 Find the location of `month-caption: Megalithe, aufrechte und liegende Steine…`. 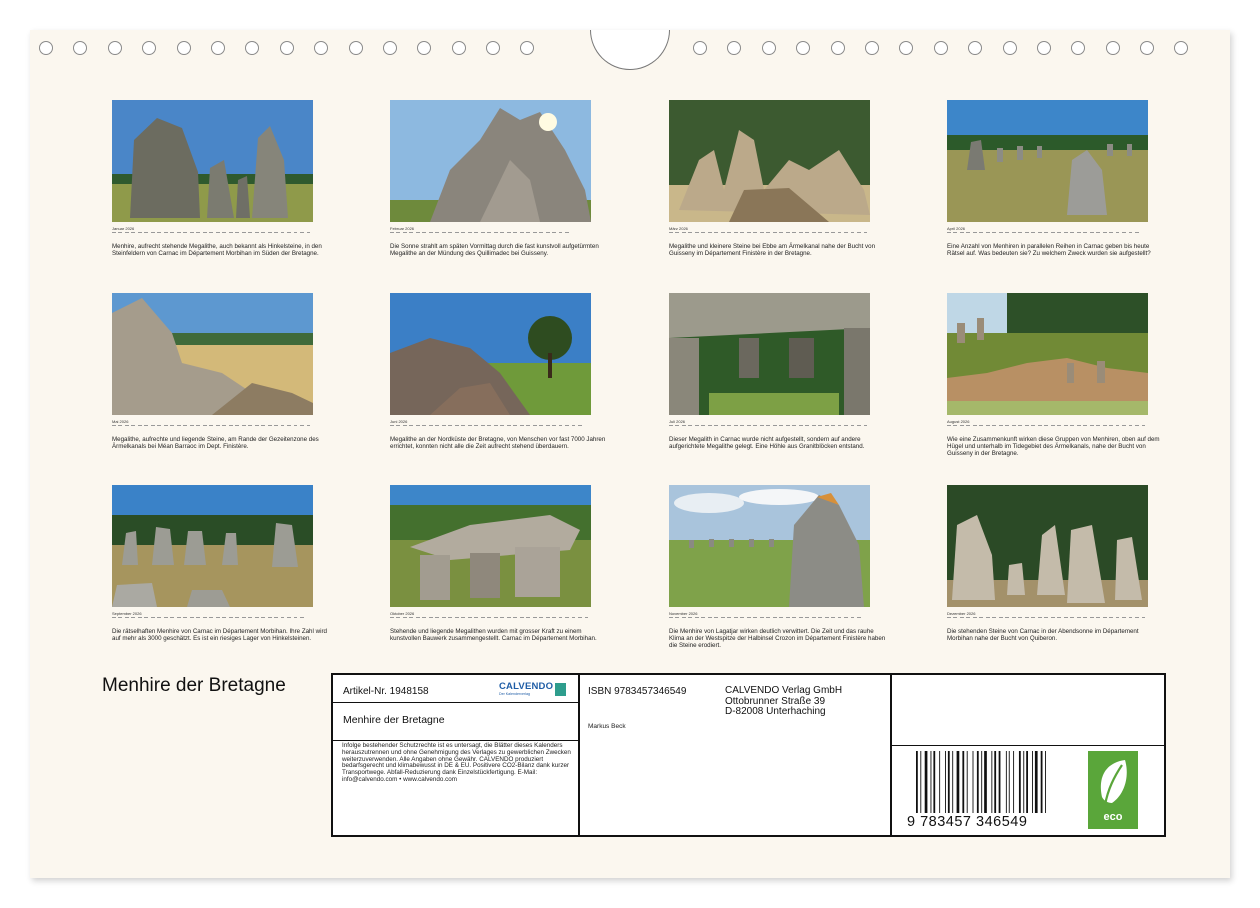

month-caption: Megalithe, aufrechte und liegende Steine… is located at coordinates (215, 443).